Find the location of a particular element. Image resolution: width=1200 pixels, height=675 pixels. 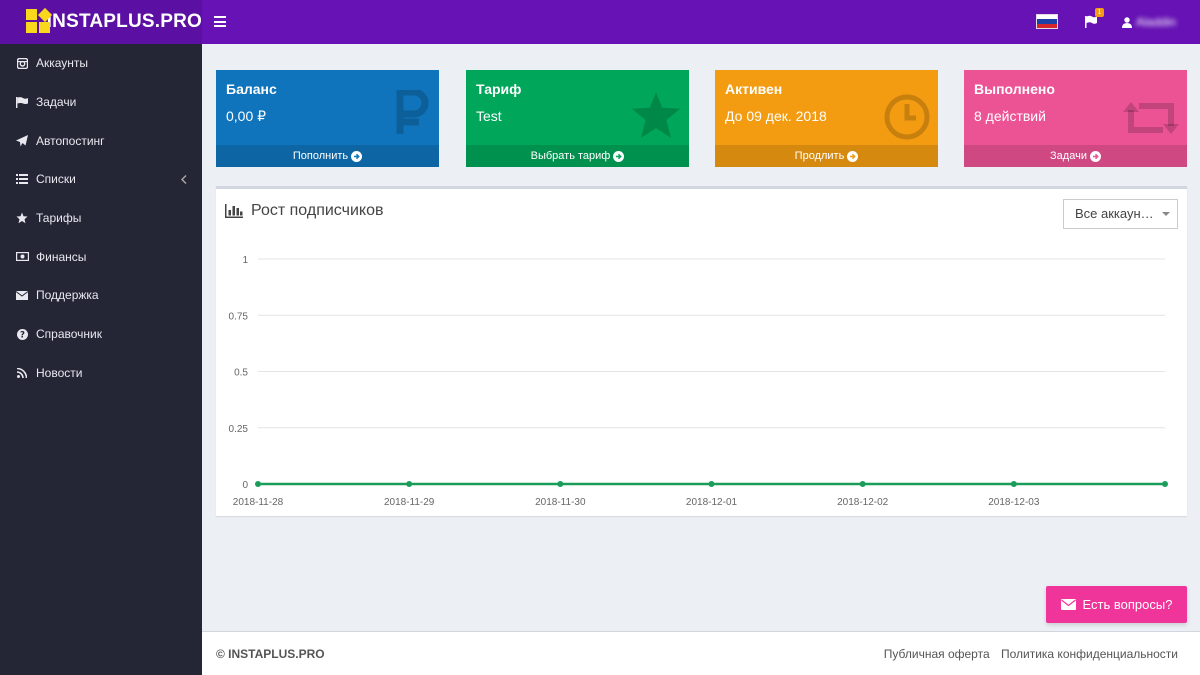

user-menu: Aladdin is located at coordinates (1149, 22).